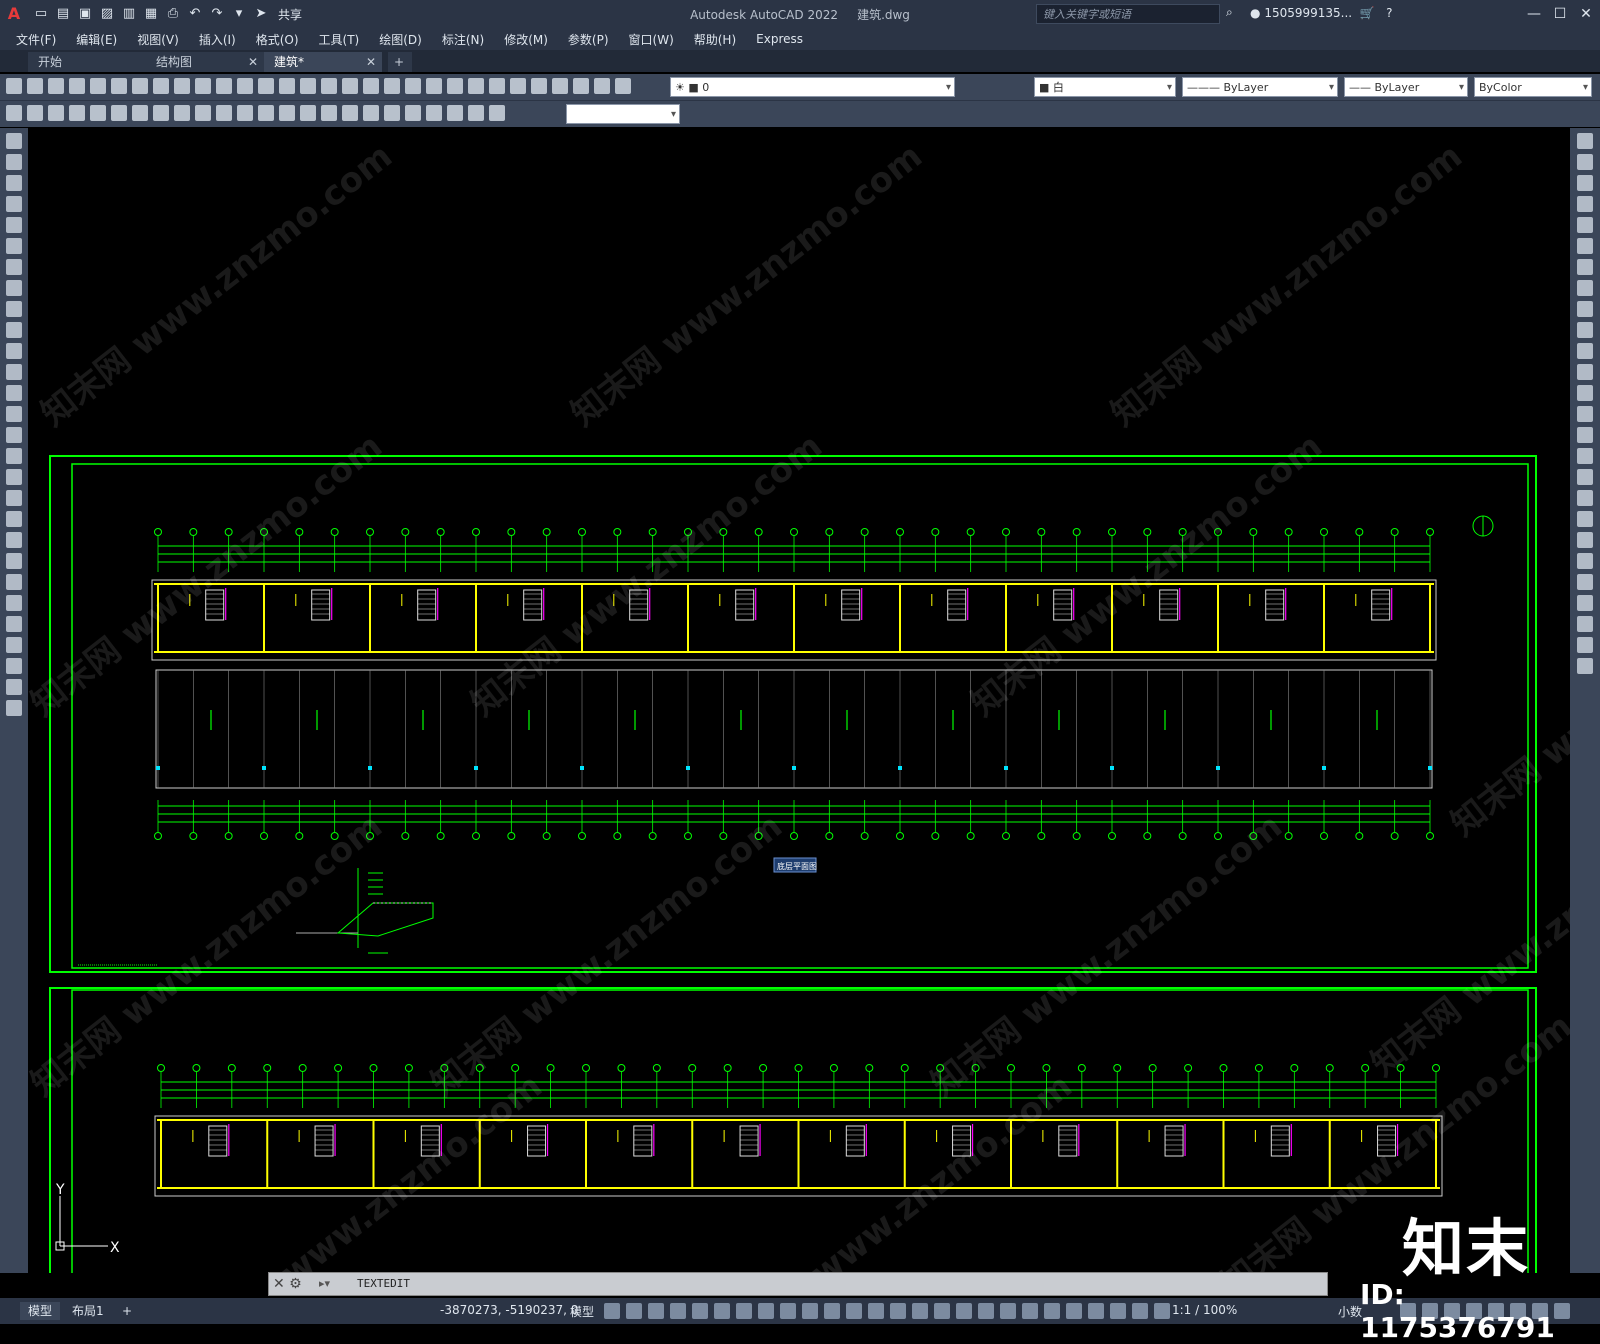 Image resolution: width=1600 pixels, height=1344 pixels. Describe the element at coordinates (623, 114) in the screenshot. I see `dim-style-dropdown: ▾` at that location.